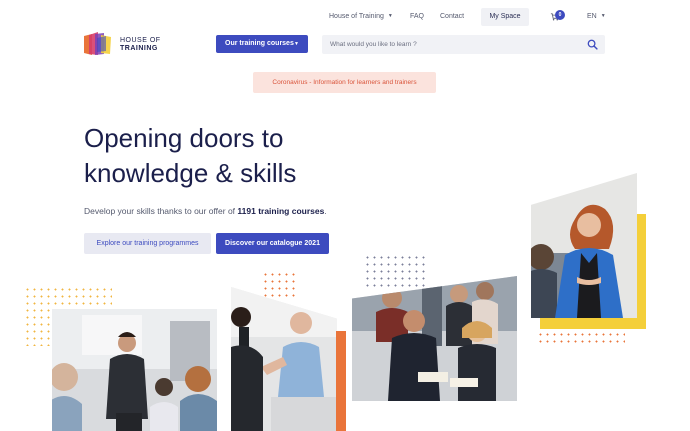 This screenshot has width=690, height=431. What do you see at coordinates (434, 338) in the screenshot?
I see `photo-group-reading` at bounding box center [434, 338].